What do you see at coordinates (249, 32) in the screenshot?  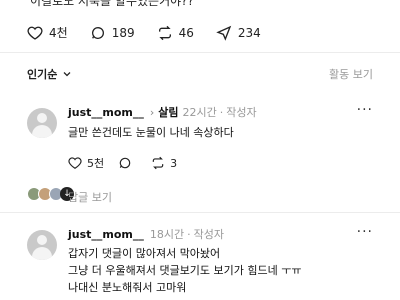 I see `share-count: 234` at bounding box center [249, 32].